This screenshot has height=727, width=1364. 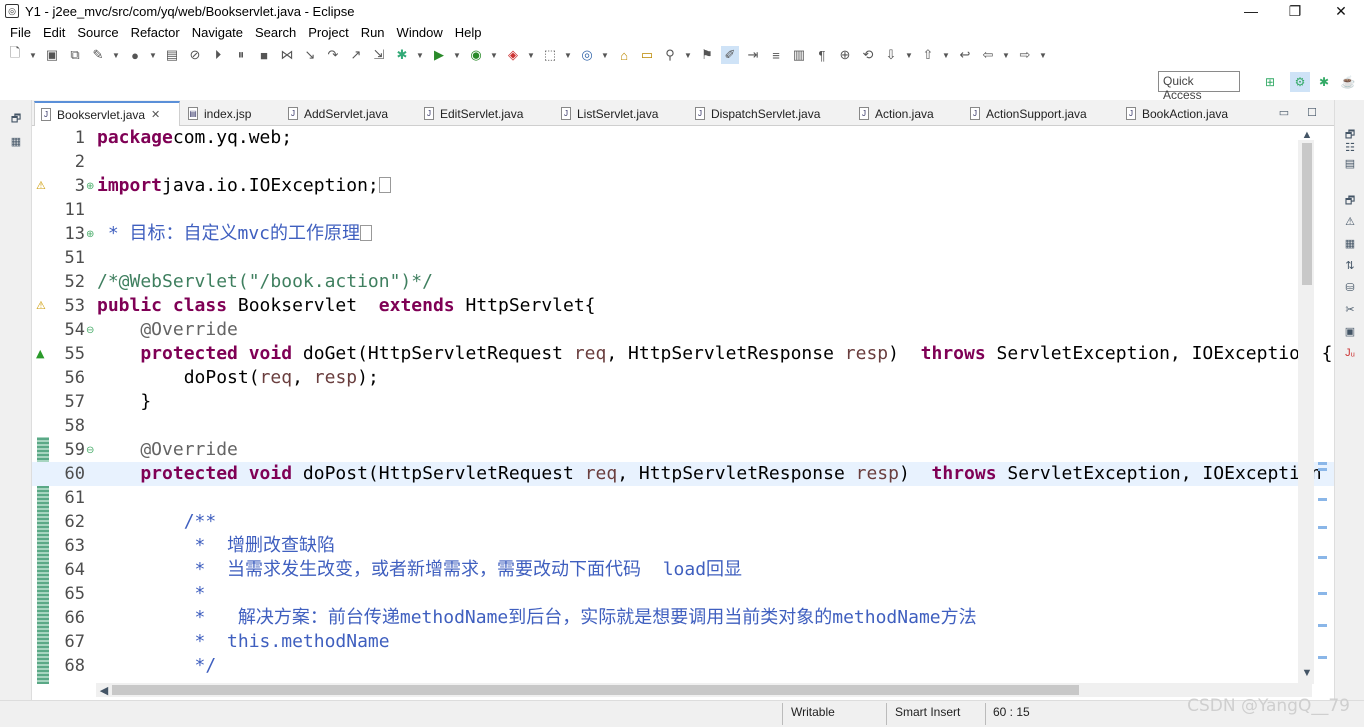 I want to click on java-perspective-icon: ☕, so click(x=1348, y=82).